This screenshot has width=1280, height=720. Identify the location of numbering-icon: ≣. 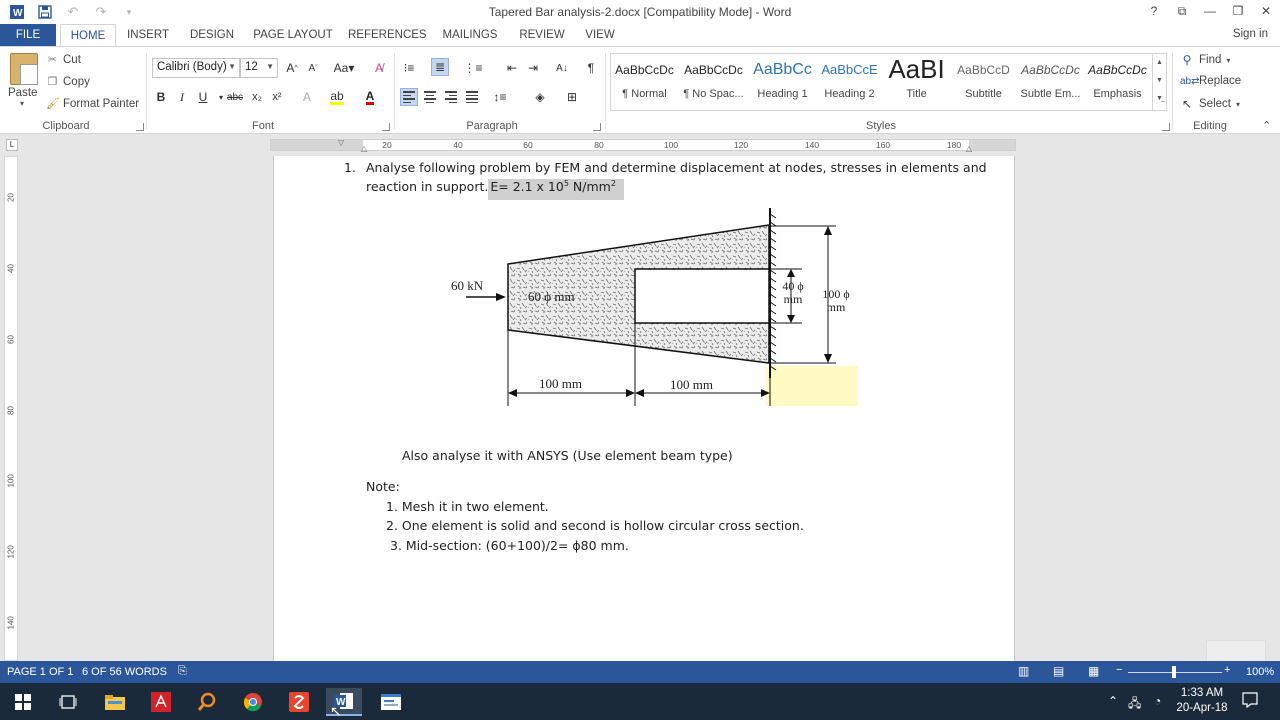
(440, 67).